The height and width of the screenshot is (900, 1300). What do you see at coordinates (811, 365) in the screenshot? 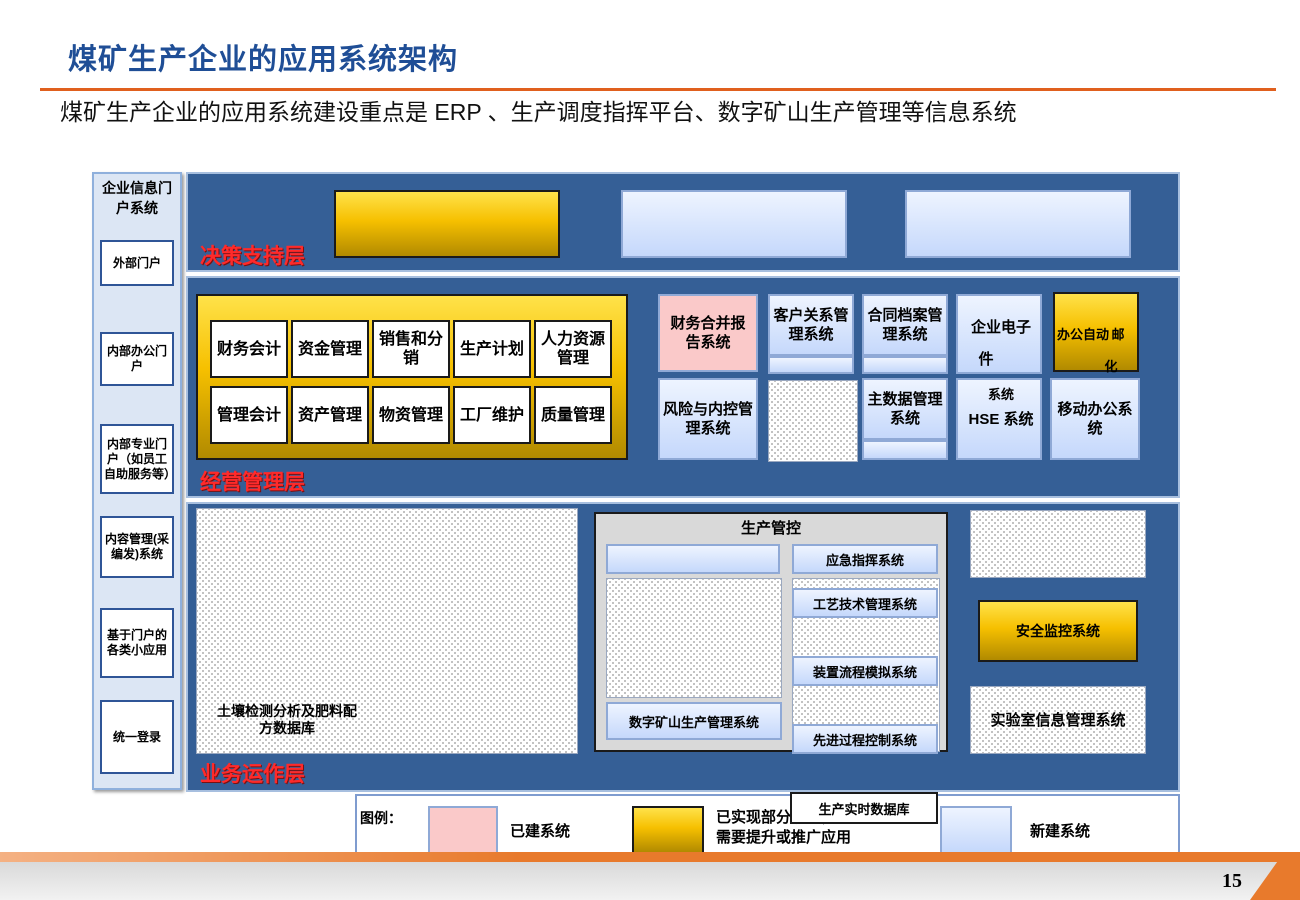
I see `crm-system-base` at bounding box center [811, 365].